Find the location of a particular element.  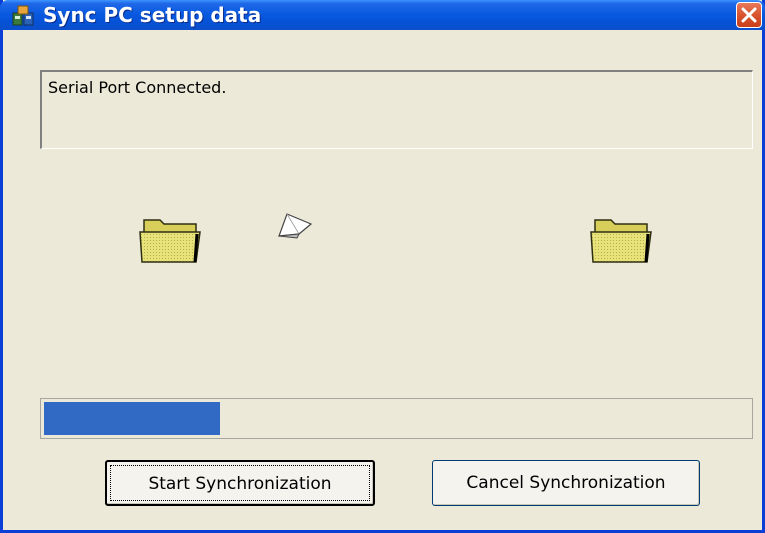

window-title: Sync PC setup data is located at coordinates (152, 15).